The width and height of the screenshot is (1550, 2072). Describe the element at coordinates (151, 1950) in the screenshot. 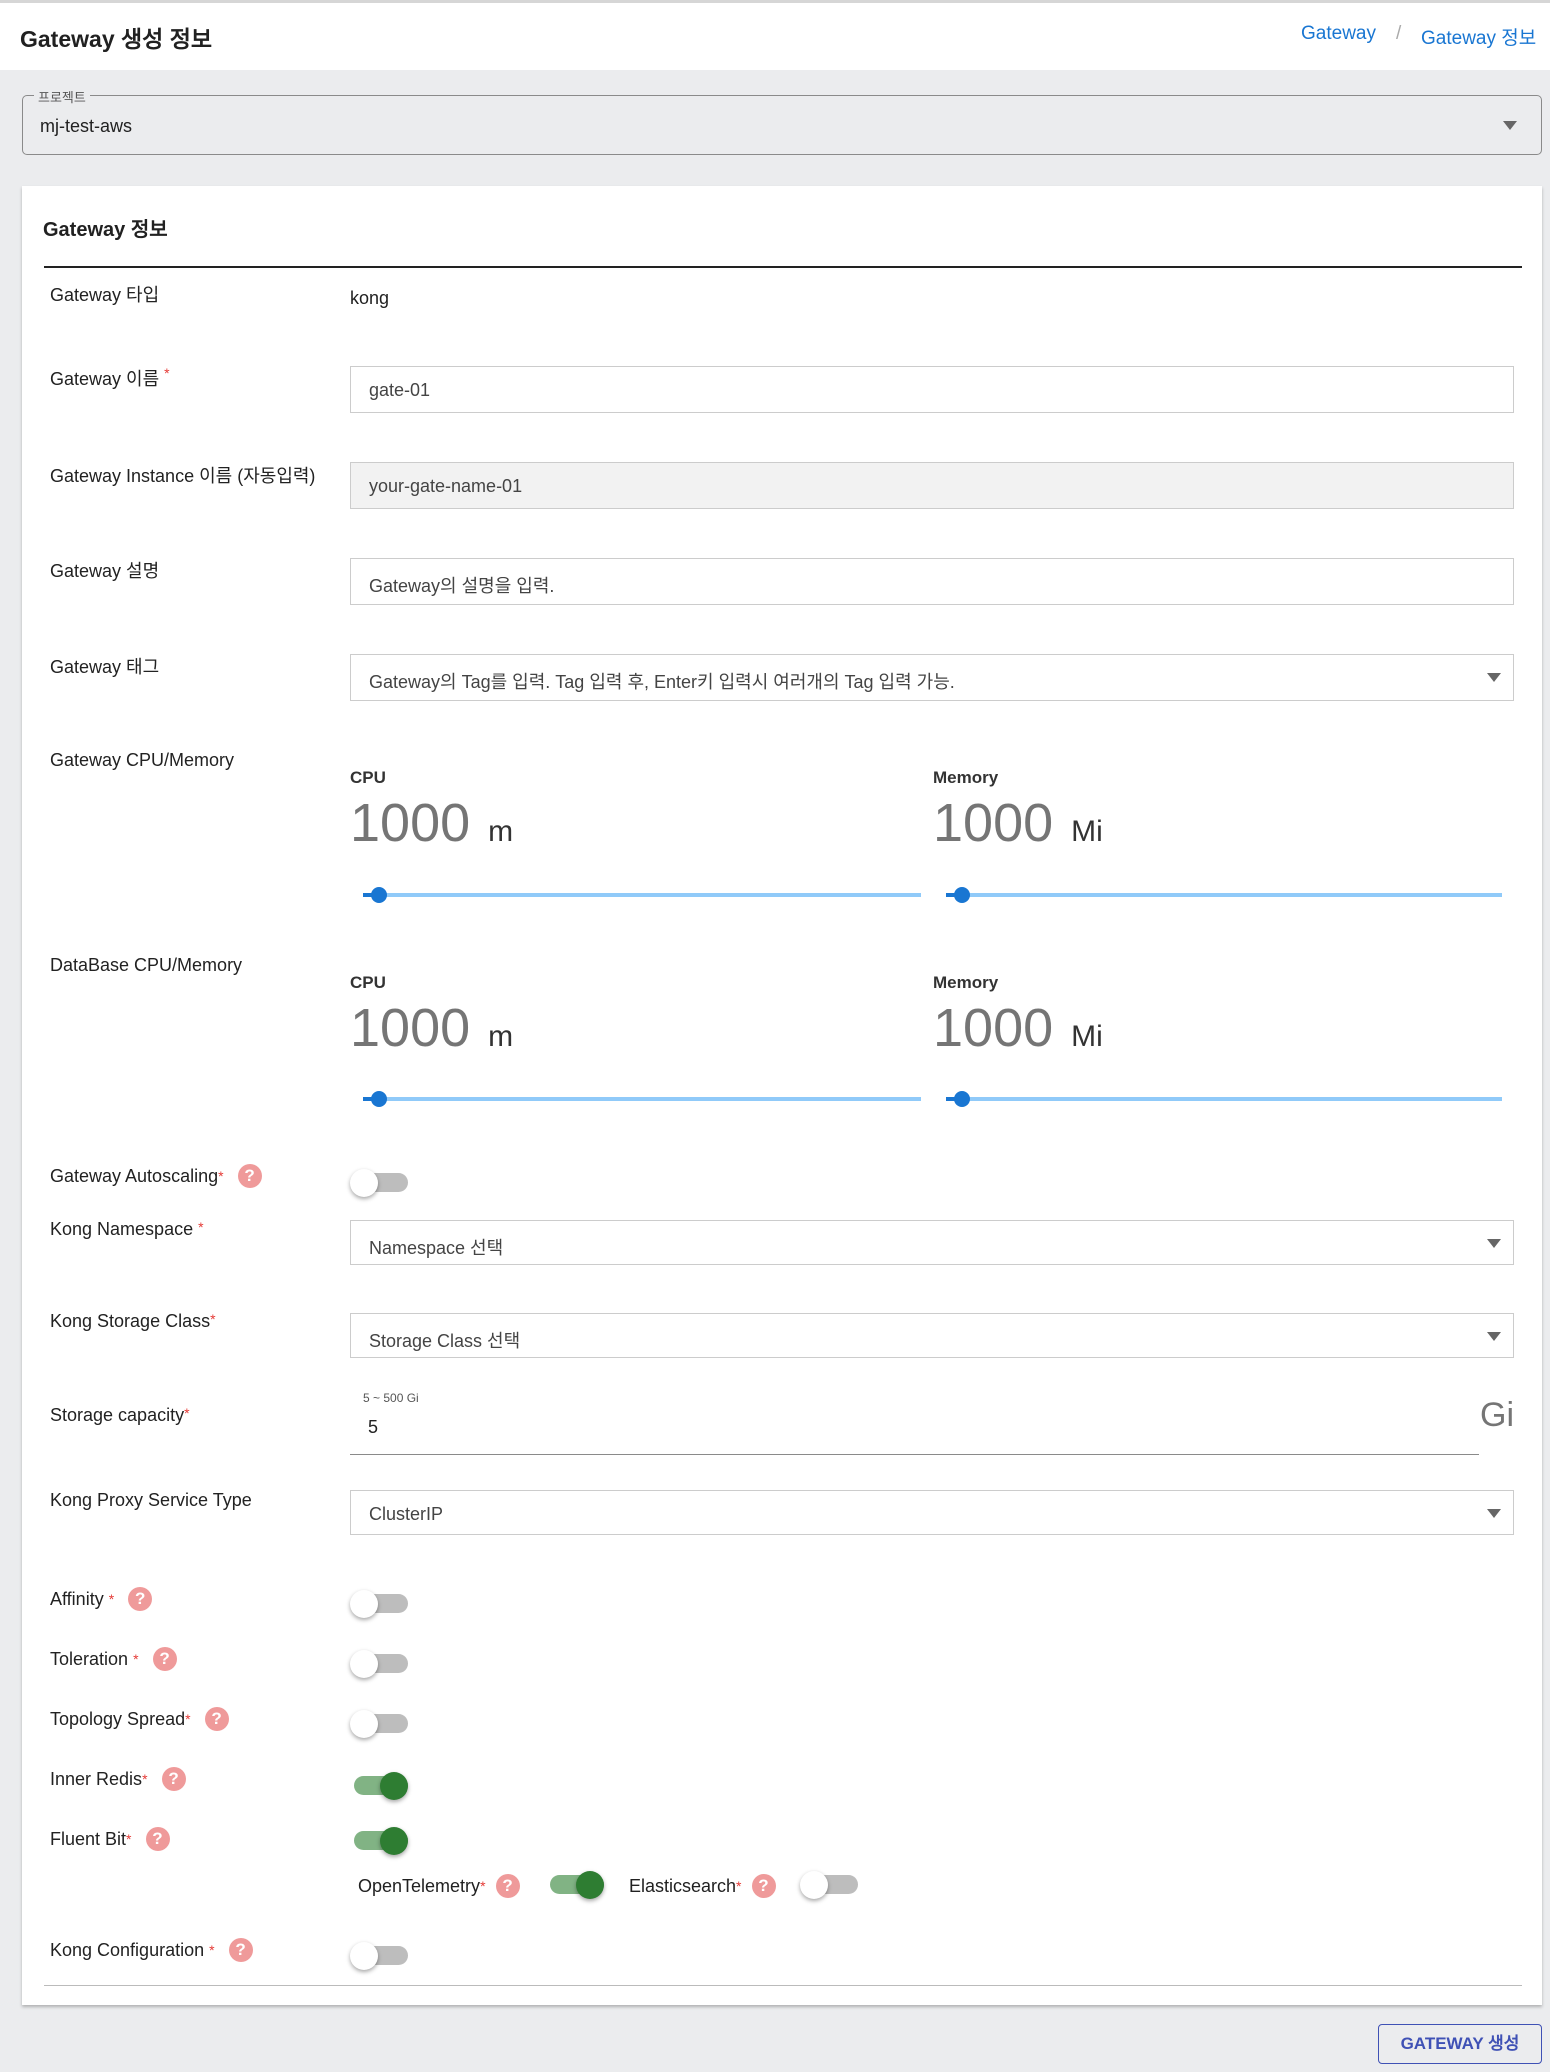

I see `kong-config-label: Kong Configuration *?` at that location.